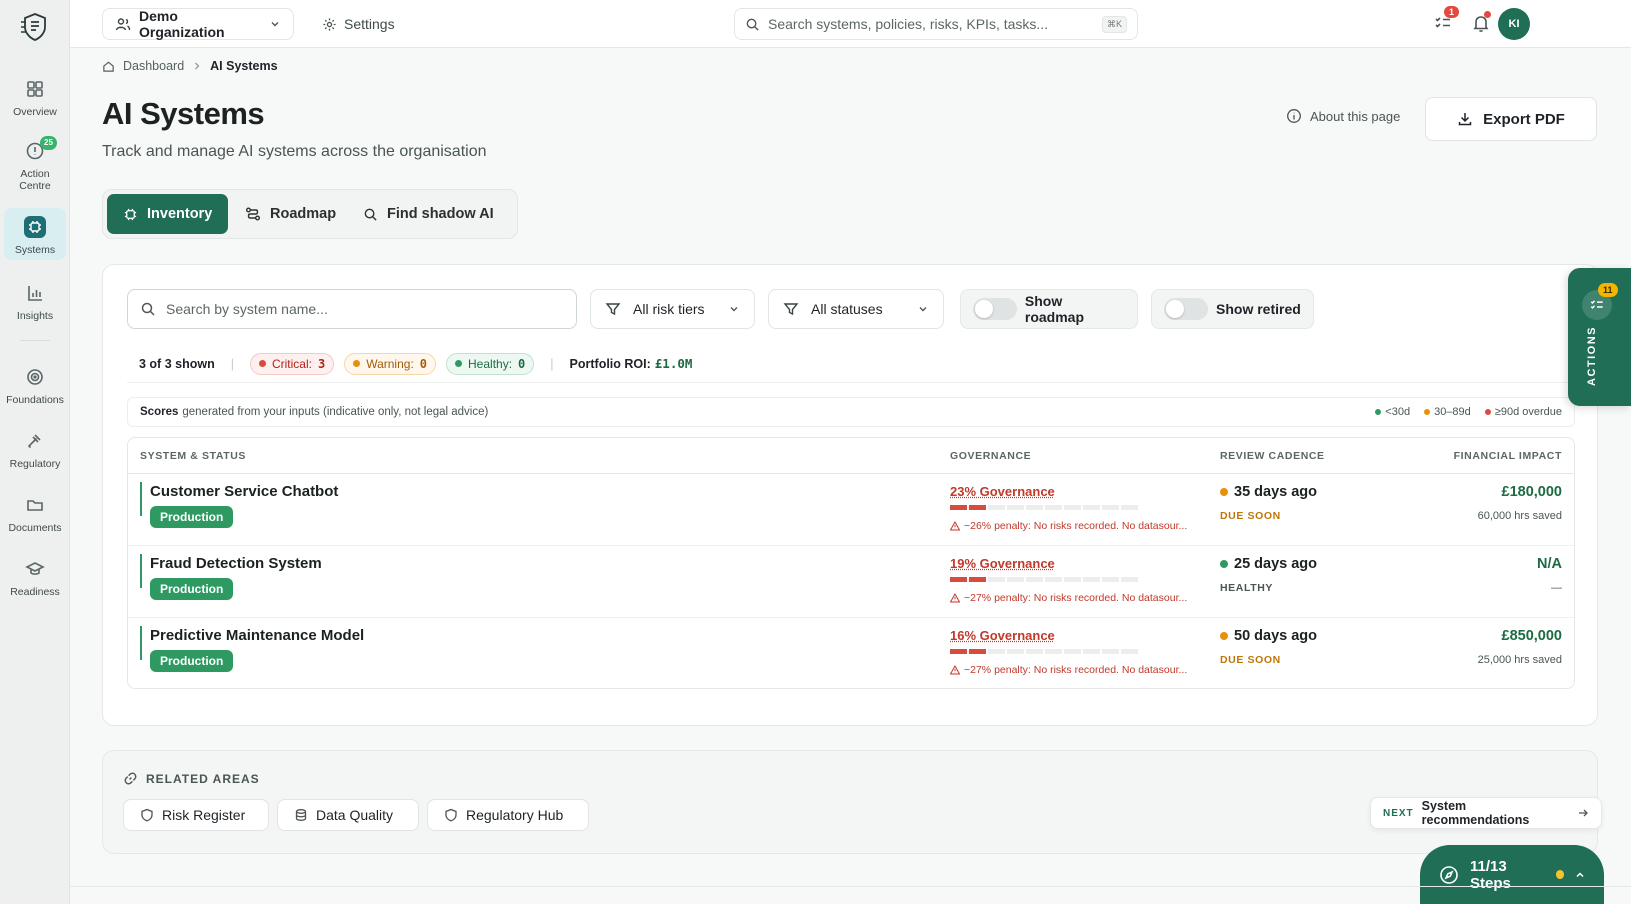  What do you see at coordinates (35, 340) in the screenshot?
I see `sidebar-divider` at bounding box center [35, 340].